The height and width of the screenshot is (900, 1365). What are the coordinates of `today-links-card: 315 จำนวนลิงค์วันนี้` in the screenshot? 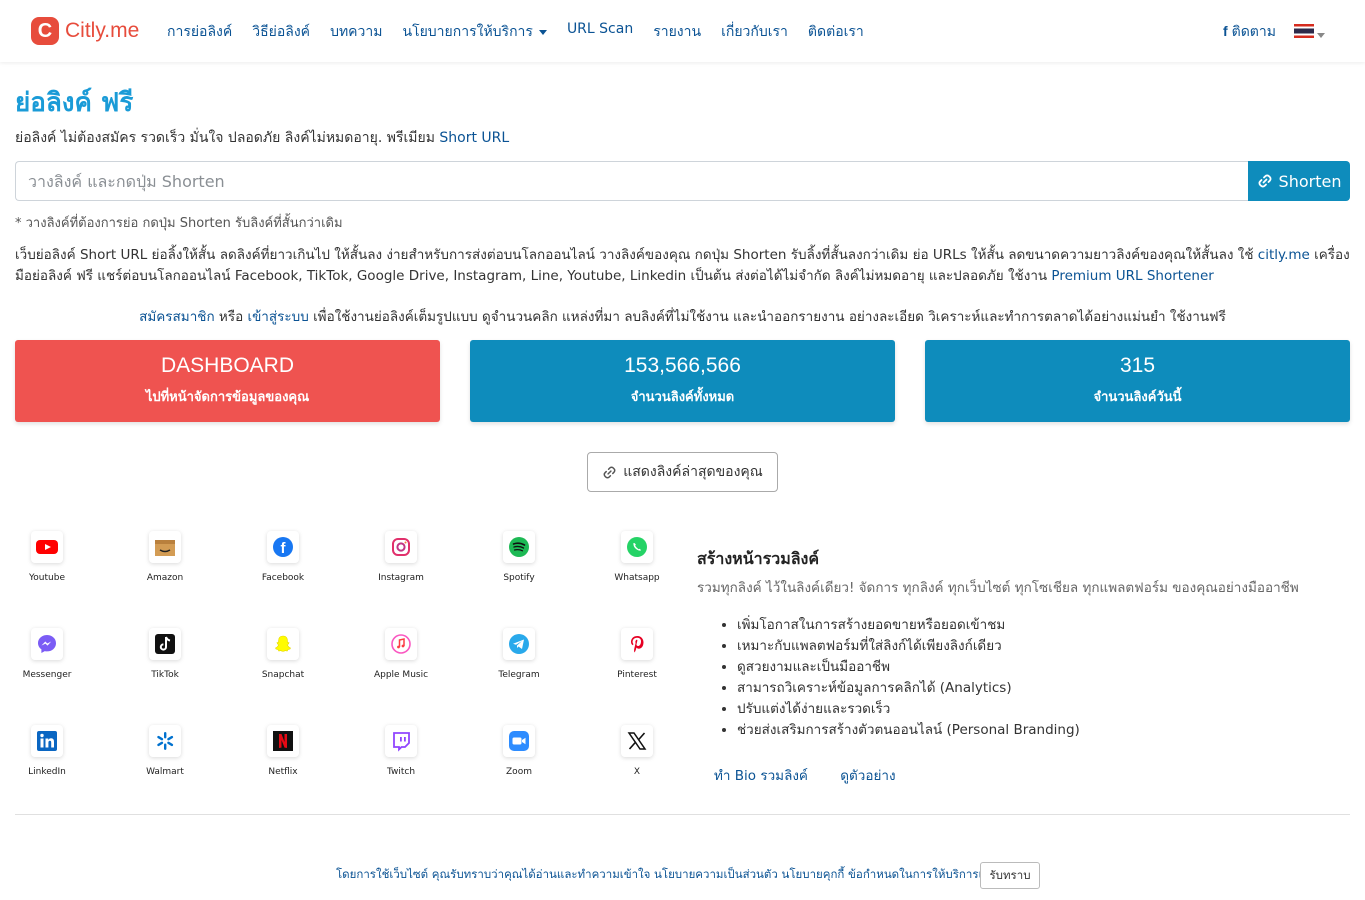 It's located at (1137, 381).